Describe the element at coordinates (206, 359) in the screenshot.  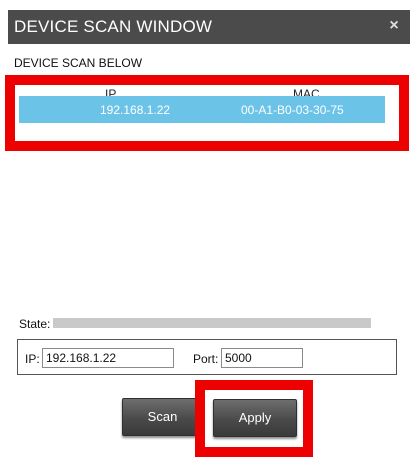
I see `port-label: Port:` at that location.